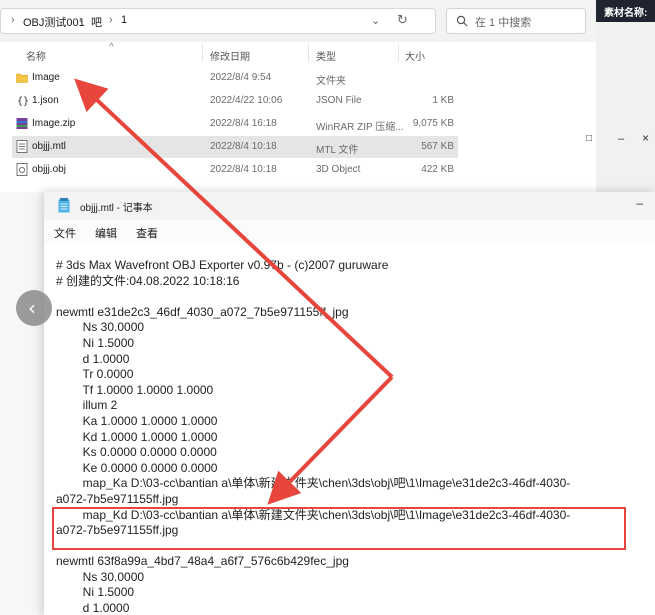  What do you see at coordinates (339, 528) in the screenshot?
I see `annotation-highlight-box` at bounding box center [339, 528].